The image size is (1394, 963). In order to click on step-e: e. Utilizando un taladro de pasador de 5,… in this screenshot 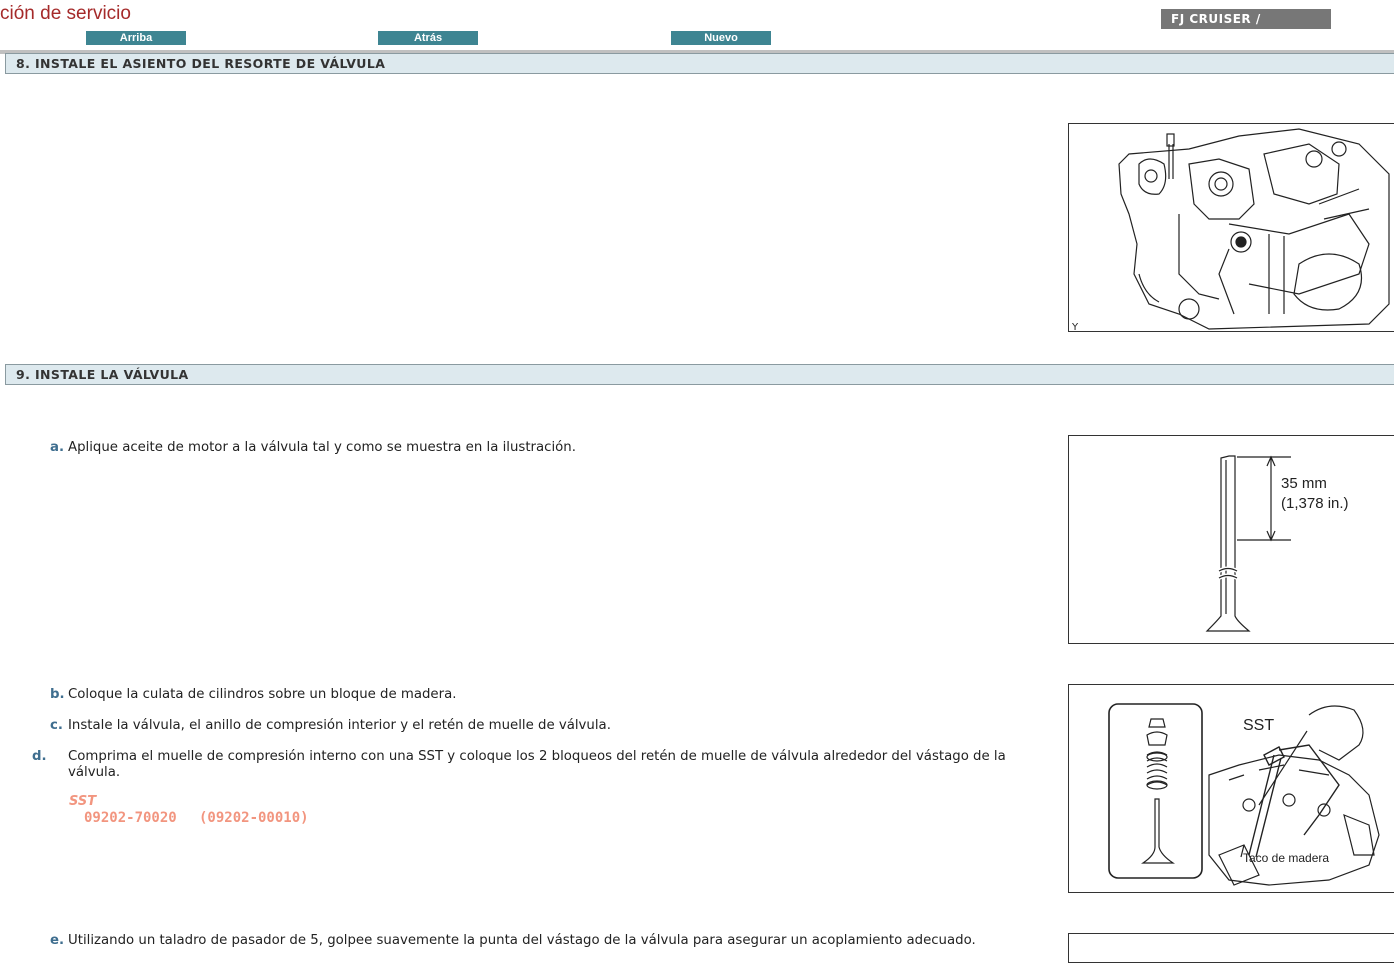, I will do `click(537, 941)`.